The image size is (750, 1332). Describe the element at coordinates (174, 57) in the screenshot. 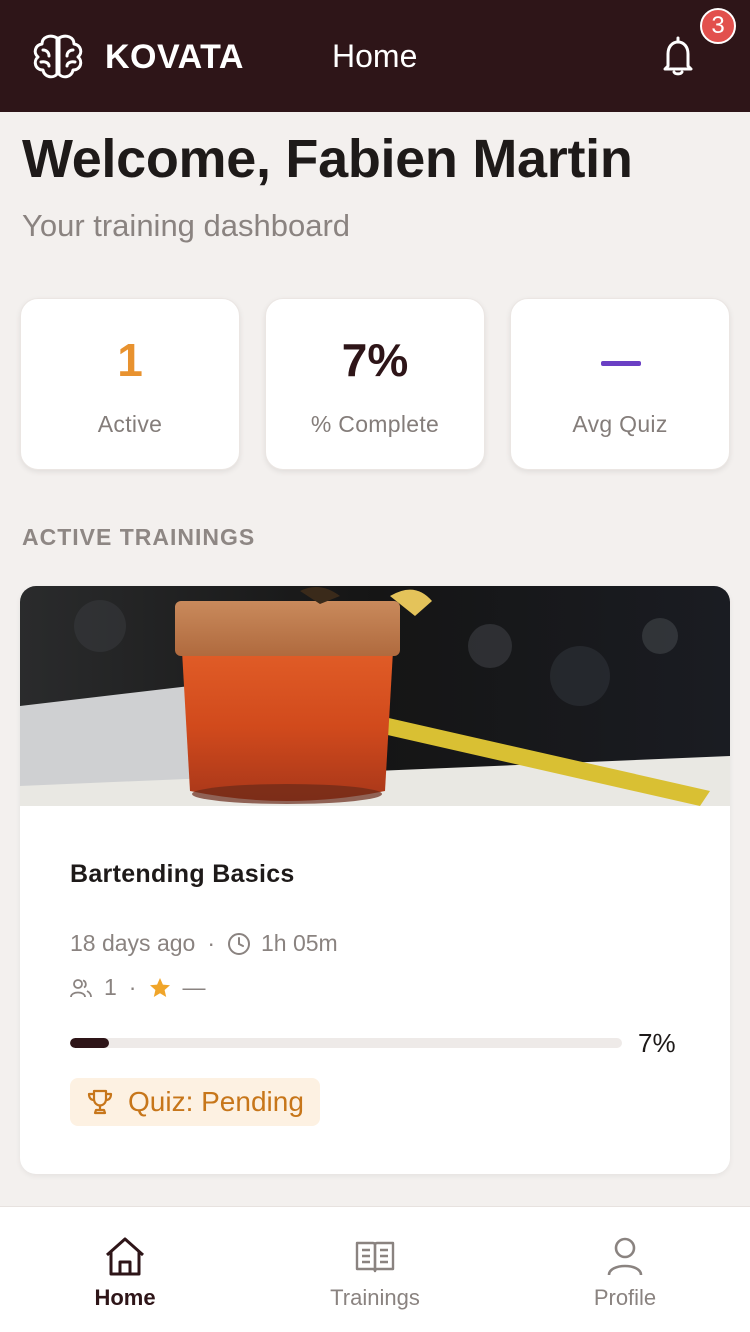

I see `brand-name: KOVATA` at that location.